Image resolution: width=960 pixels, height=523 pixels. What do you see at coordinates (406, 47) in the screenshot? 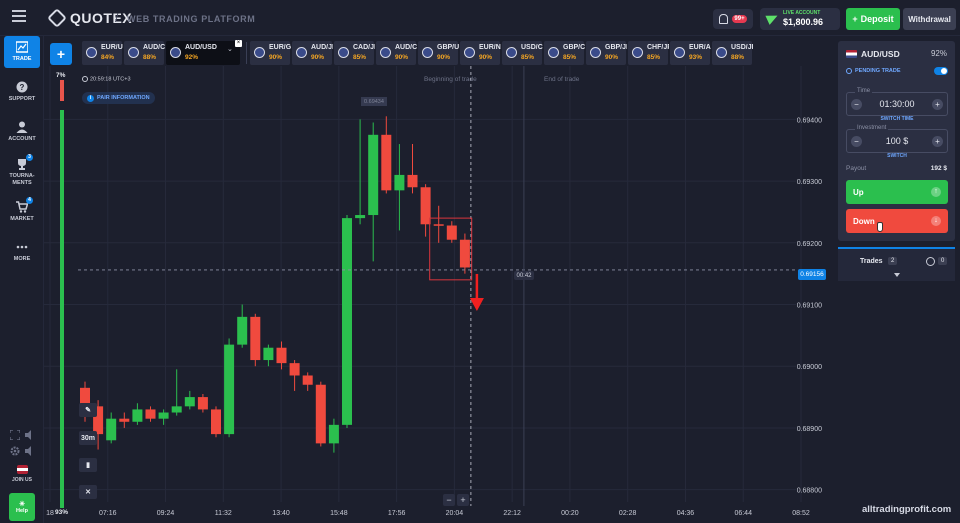
I see `asset-name: AUD/CHF` at bounding box center [406, 47].